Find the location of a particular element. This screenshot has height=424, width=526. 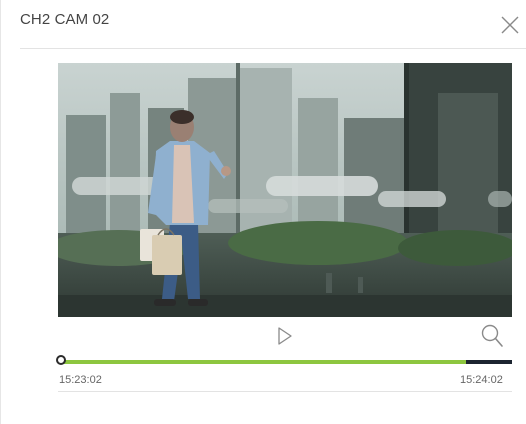

timeline-handle is located at coordinates (61, 360).